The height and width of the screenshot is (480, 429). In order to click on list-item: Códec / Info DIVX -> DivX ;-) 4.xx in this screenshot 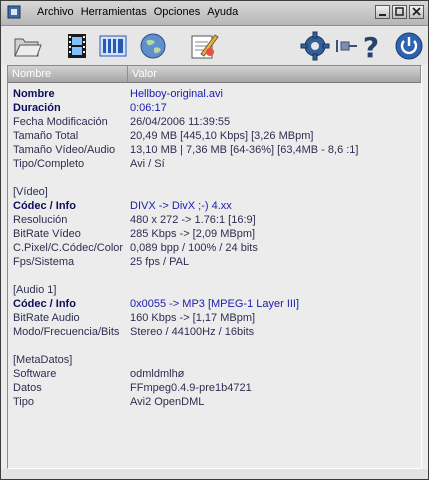, I will do `click(214, 206)`.